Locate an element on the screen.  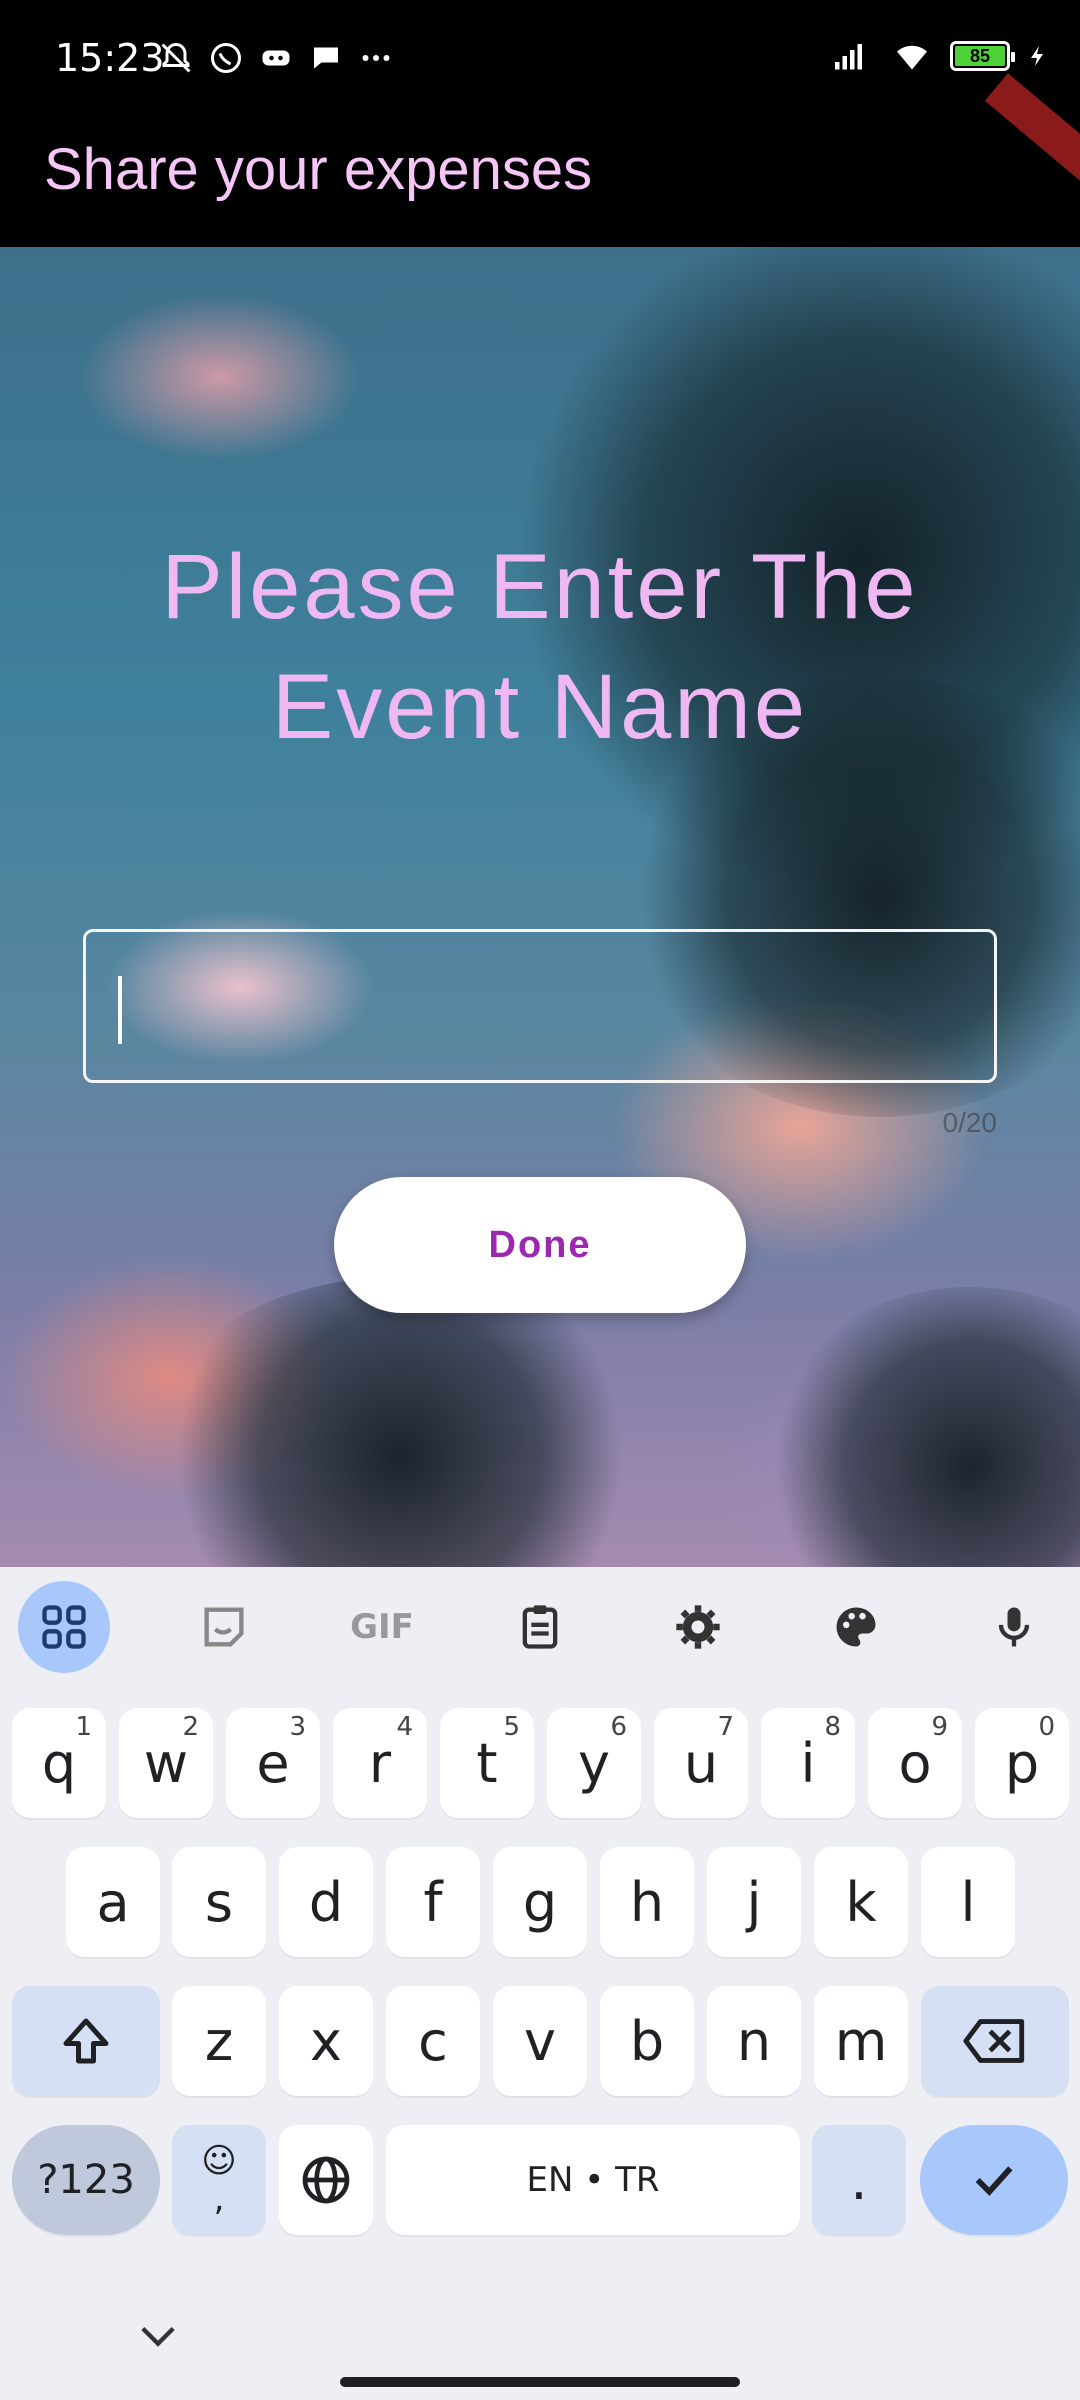
wifi-icon is located at coordinates (912, 57).